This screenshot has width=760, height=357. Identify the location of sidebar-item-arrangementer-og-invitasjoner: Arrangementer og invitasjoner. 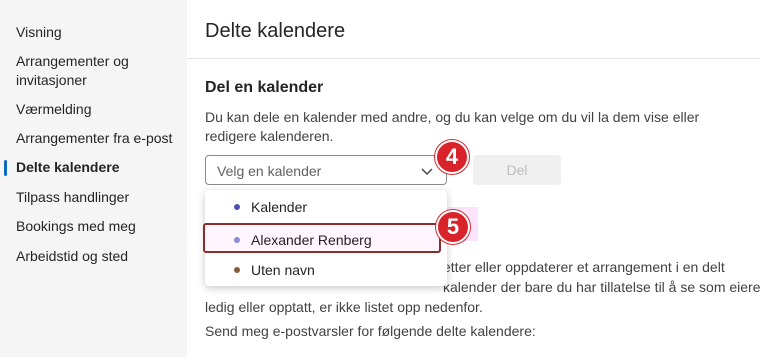
(98, 71).